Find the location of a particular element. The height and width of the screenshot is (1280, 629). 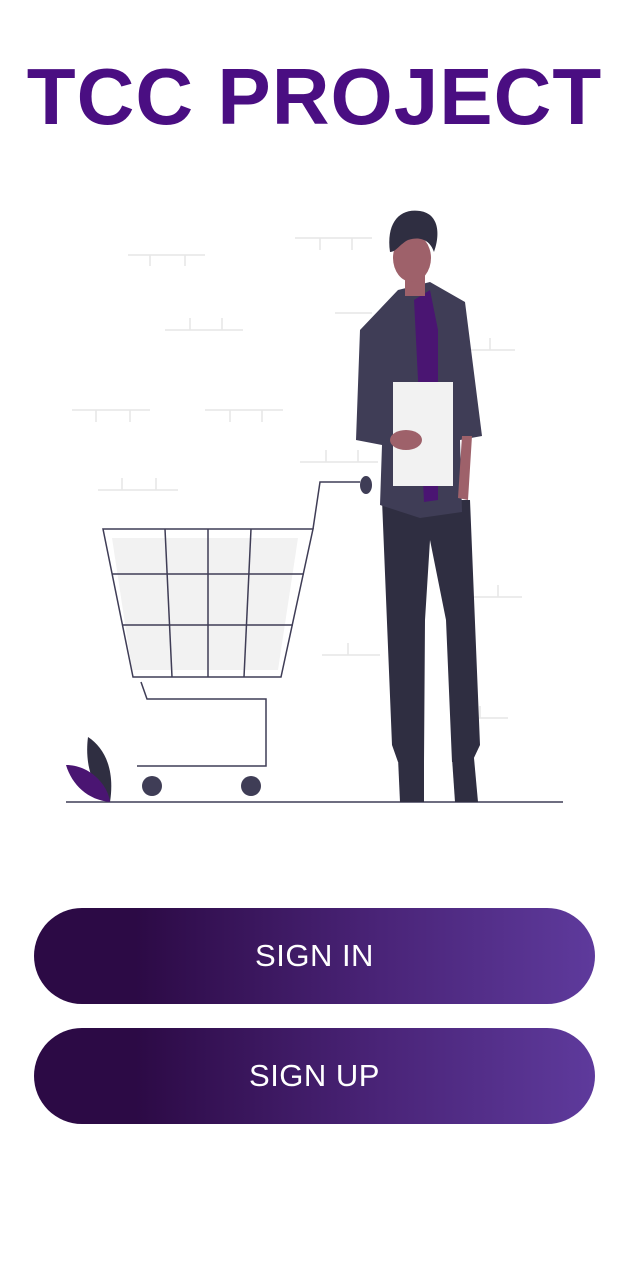

cart-wheel-left is located at coordinates (152, 786).